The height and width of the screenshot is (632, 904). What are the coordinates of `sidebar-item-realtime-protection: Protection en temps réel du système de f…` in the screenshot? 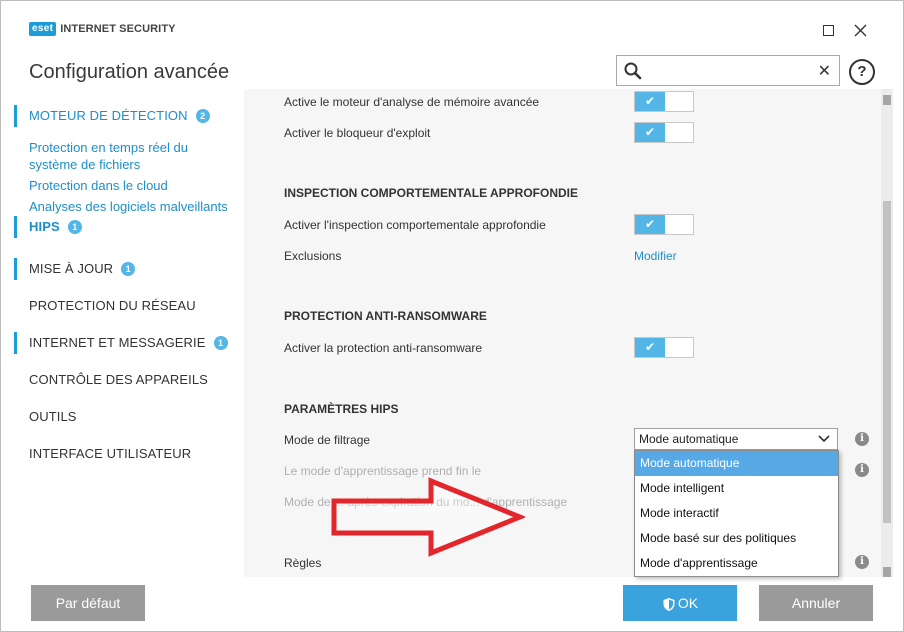 It's located at (124, 156).